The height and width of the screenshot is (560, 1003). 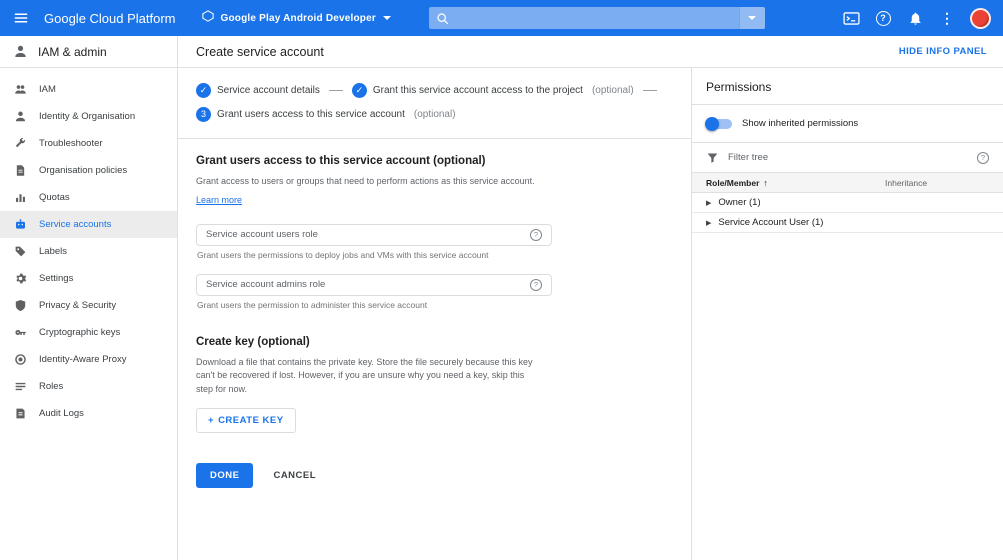 I want to click on target-icon, so click(x=20, y=359).